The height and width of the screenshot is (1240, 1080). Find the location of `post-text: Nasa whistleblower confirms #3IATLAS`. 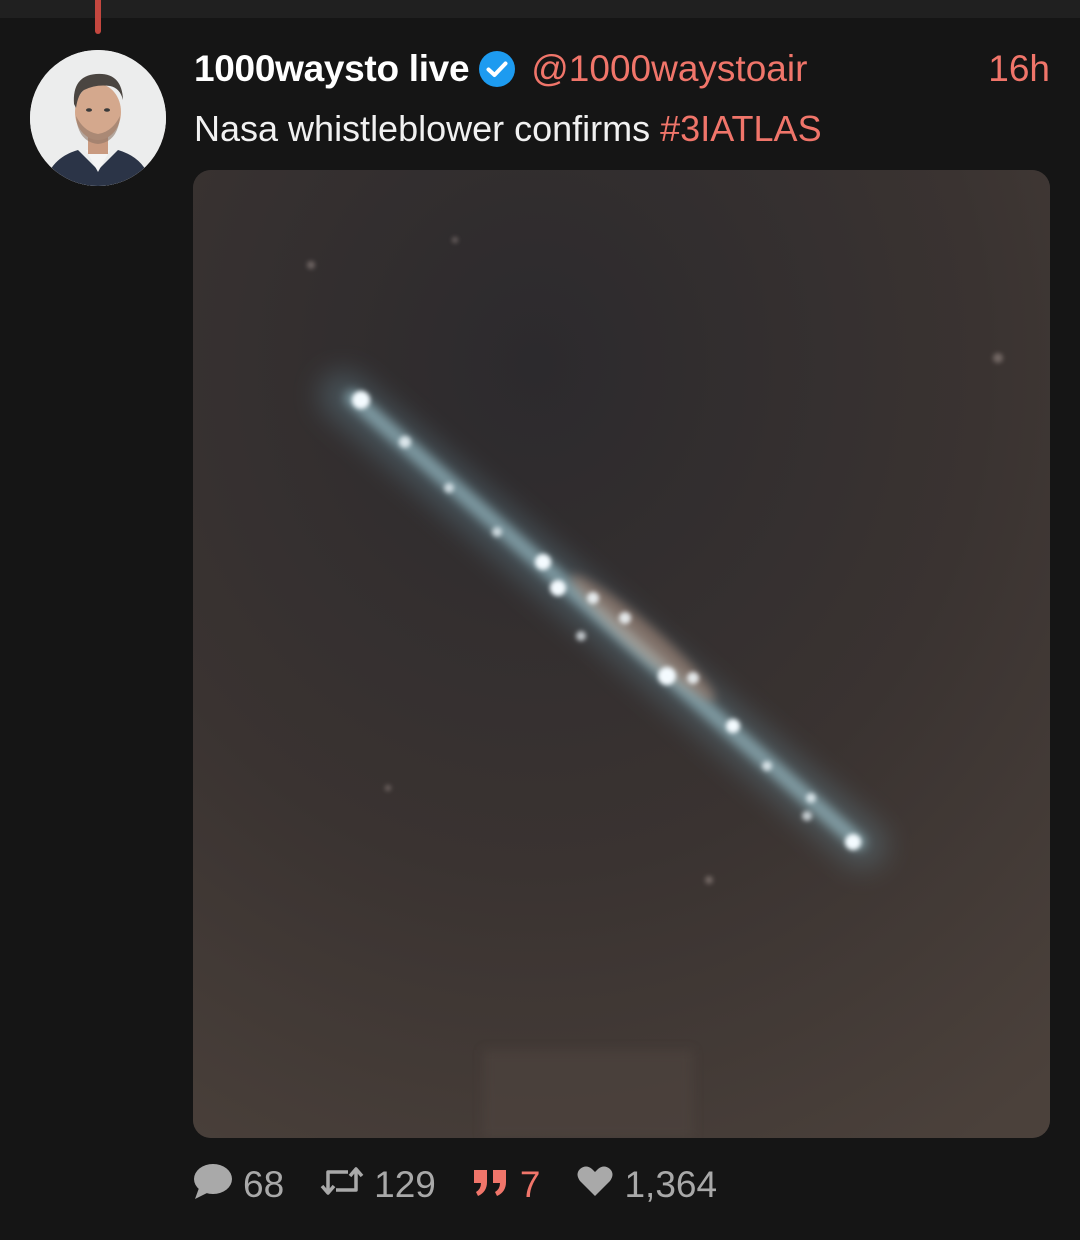

post-text: Nasa whistleblower confirms #3IATLAS is located at coordinates (508, 129).